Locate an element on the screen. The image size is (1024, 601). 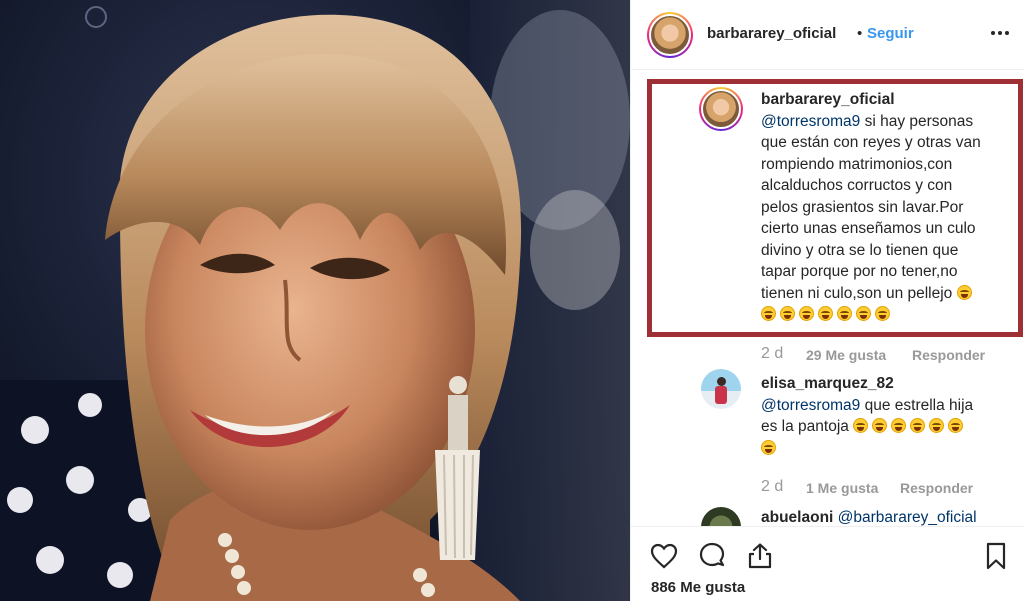
author-avatar is located at coordinates (670, 35).